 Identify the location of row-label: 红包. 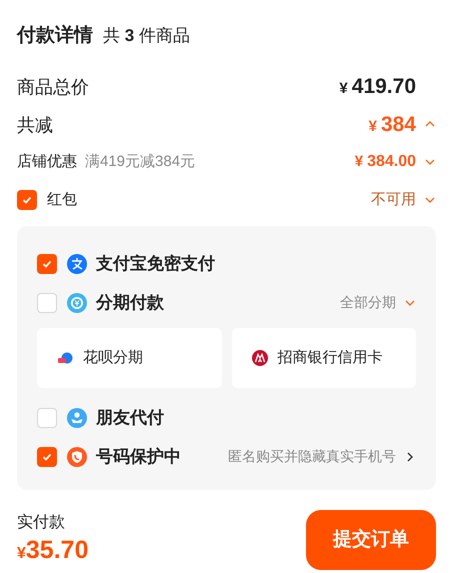
(62, 200).